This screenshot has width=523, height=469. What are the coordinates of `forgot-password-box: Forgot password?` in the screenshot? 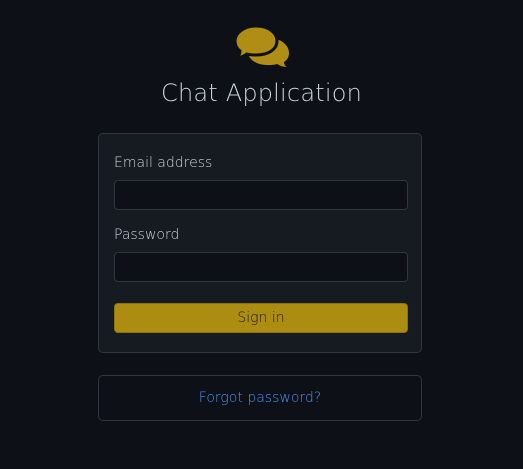 It's located at (260, 398).